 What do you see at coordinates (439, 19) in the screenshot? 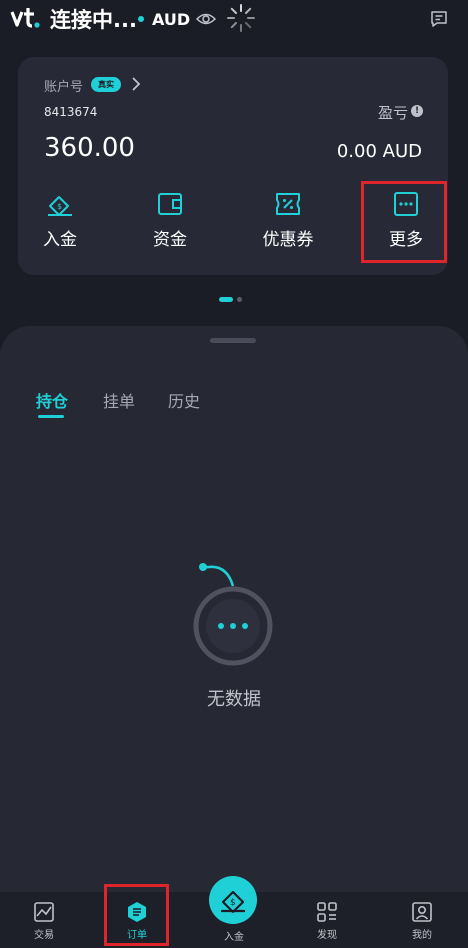
I see `message-icon` at bounding box center [439, 19].